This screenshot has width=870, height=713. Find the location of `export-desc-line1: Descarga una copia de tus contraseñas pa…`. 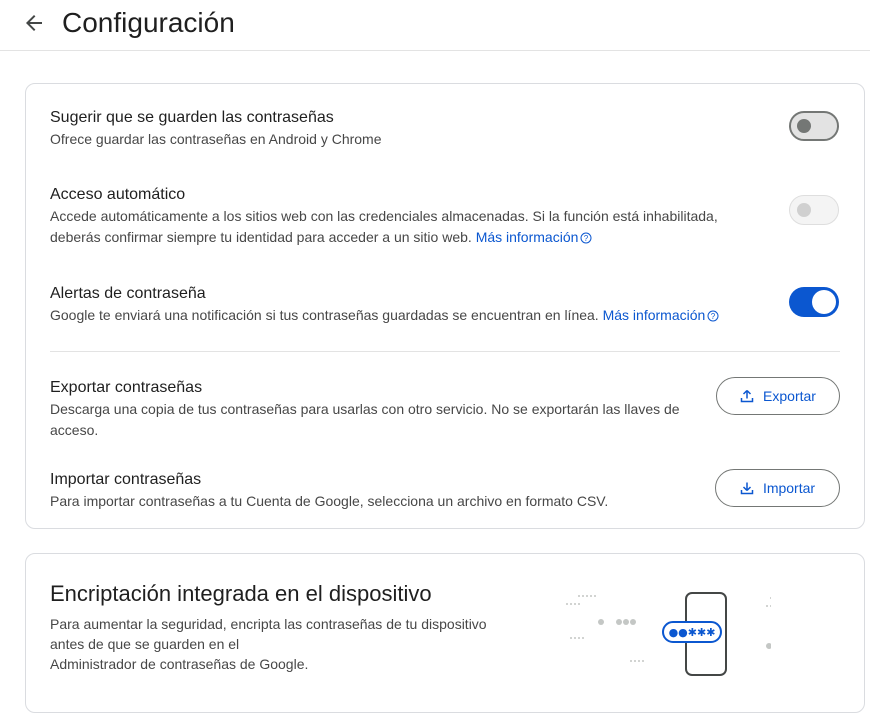

export-desc-line1: Descarga una copia de tus contraseñas pa… is located at coordinates (365, 409).